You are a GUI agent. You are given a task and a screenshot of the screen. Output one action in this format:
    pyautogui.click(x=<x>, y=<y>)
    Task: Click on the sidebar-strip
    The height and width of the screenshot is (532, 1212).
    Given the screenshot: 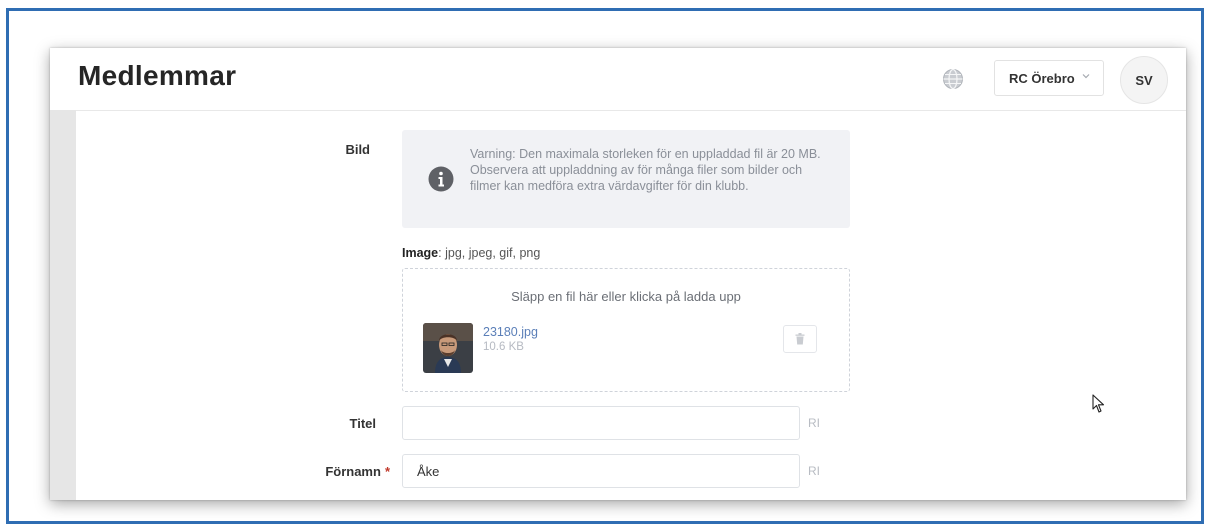 What is the action you would take?
    pyautogui.click(x=63, y=305)
    